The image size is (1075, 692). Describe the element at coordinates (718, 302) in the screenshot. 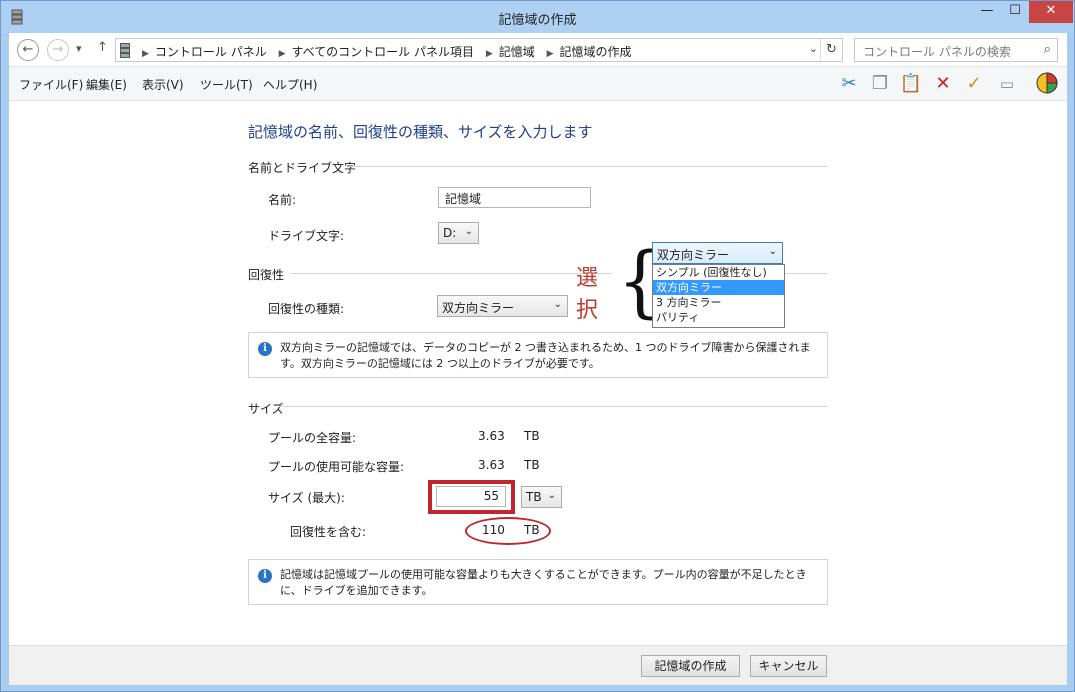

I see `dropdown-option: 3 方向ミラー` at that location.